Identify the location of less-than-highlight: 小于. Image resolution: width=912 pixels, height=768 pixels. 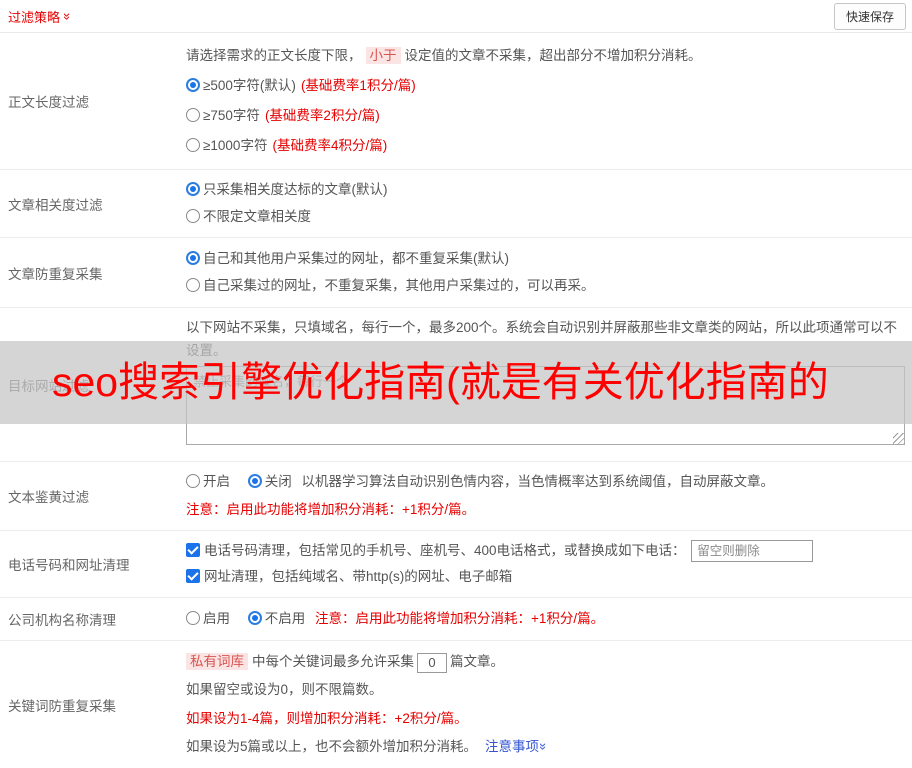
(383, 55).